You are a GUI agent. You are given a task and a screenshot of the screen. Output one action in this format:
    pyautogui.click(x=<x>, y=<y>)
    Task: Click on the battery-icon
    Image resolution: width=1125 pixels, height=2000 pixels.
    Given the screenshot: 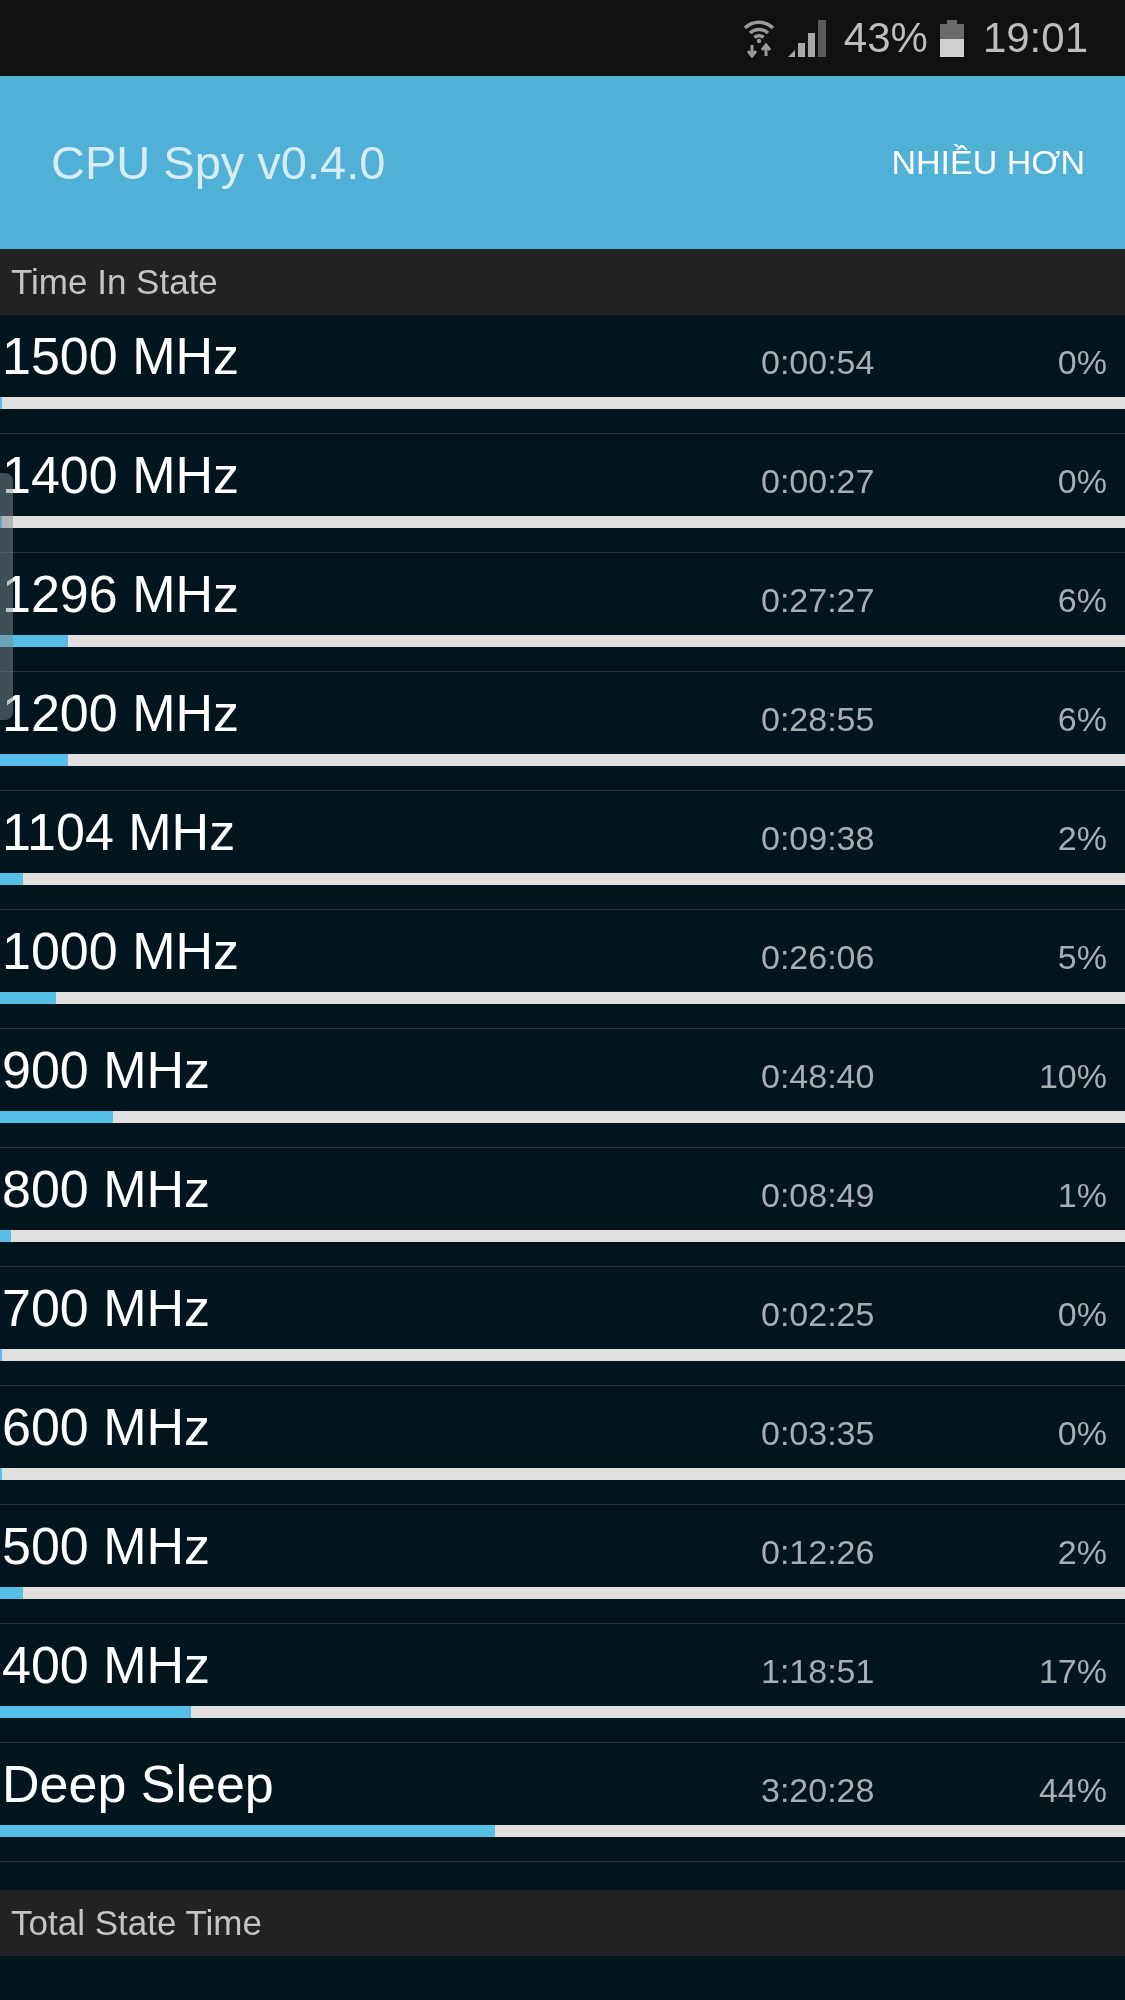 What is the action you would take?
    pyautogui.click(x=951, y=38)
    